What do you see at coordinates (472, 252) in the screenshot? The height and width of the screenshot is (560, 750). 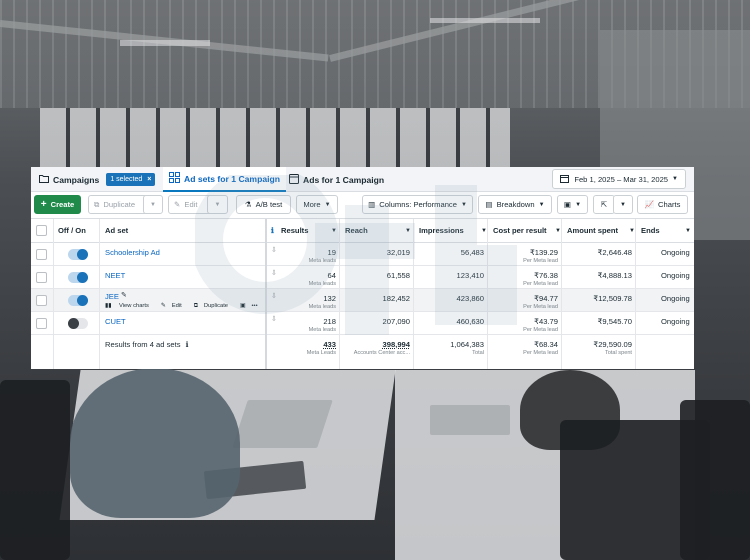 I see `impressions-value: 56,483` at bounding box center [472, 252].